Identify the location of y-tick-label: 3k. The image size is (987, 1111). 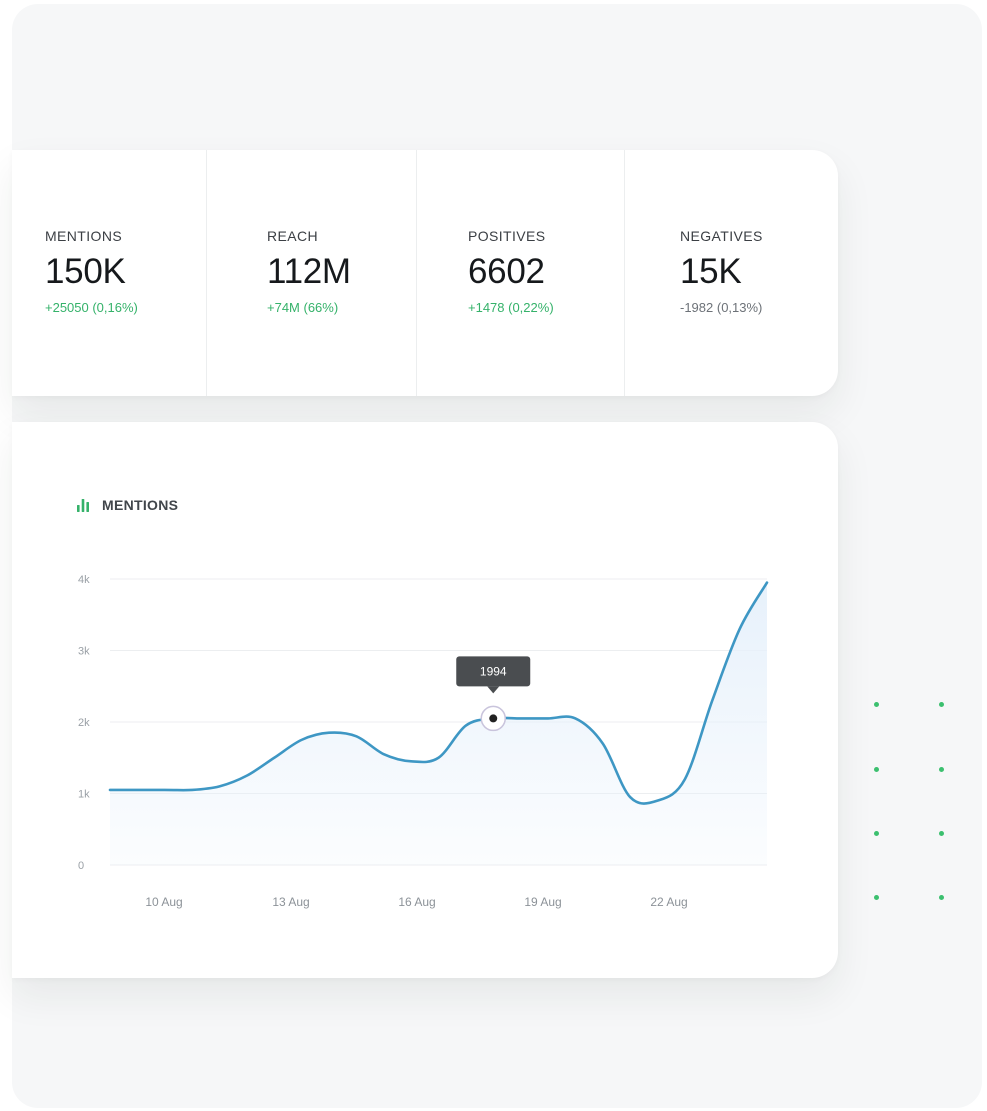
(84, 652).